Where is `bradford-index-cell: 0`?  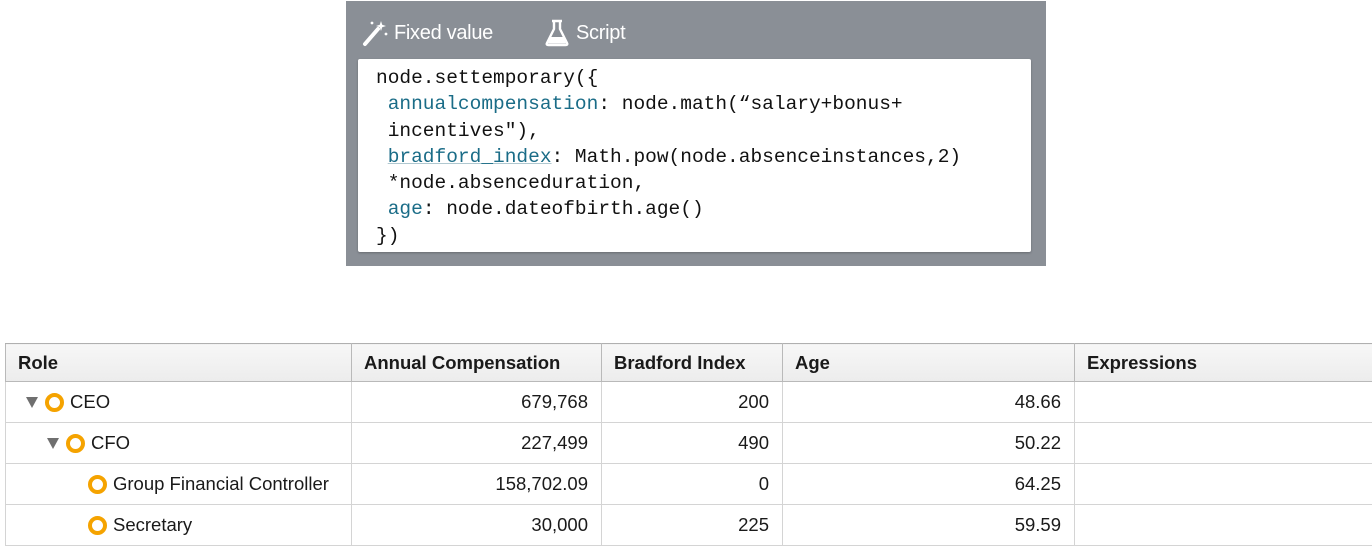
bradford-index-cell: 0 is located at coordinates (692, 484).